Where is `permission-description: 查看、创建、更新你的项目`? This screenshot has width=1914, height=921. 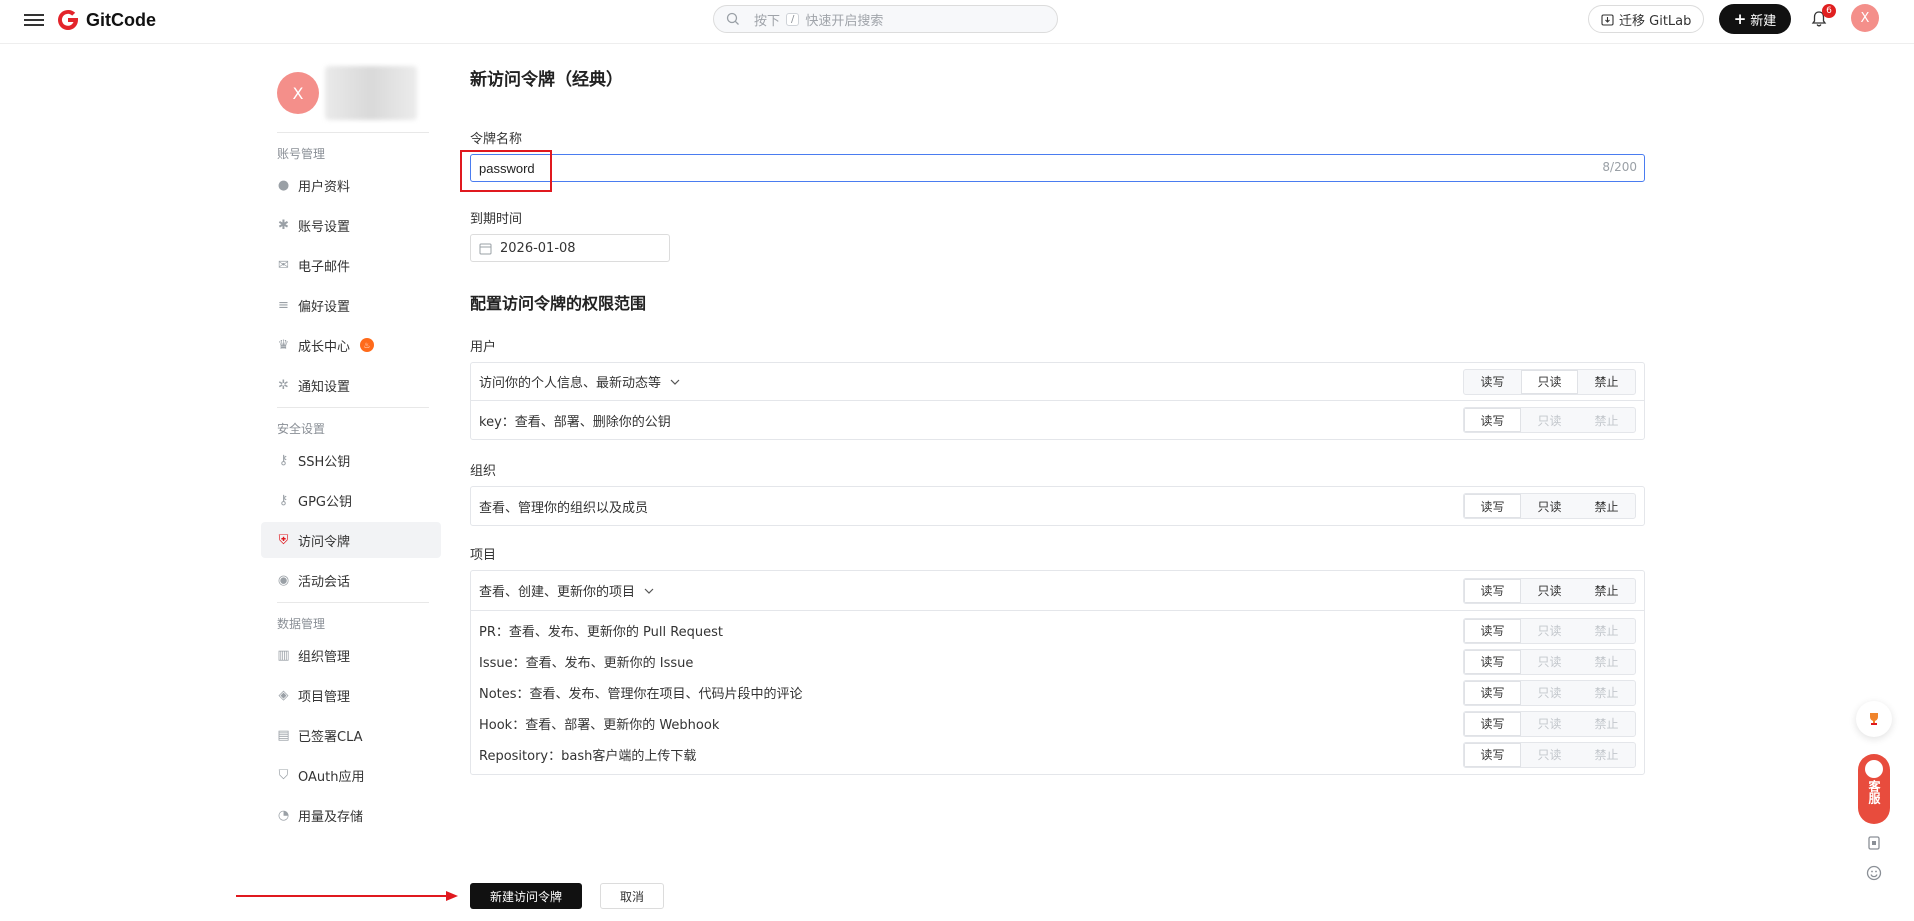
permission-description: 查看、创建、更新你的项目 is located at coordinates (567, 590).